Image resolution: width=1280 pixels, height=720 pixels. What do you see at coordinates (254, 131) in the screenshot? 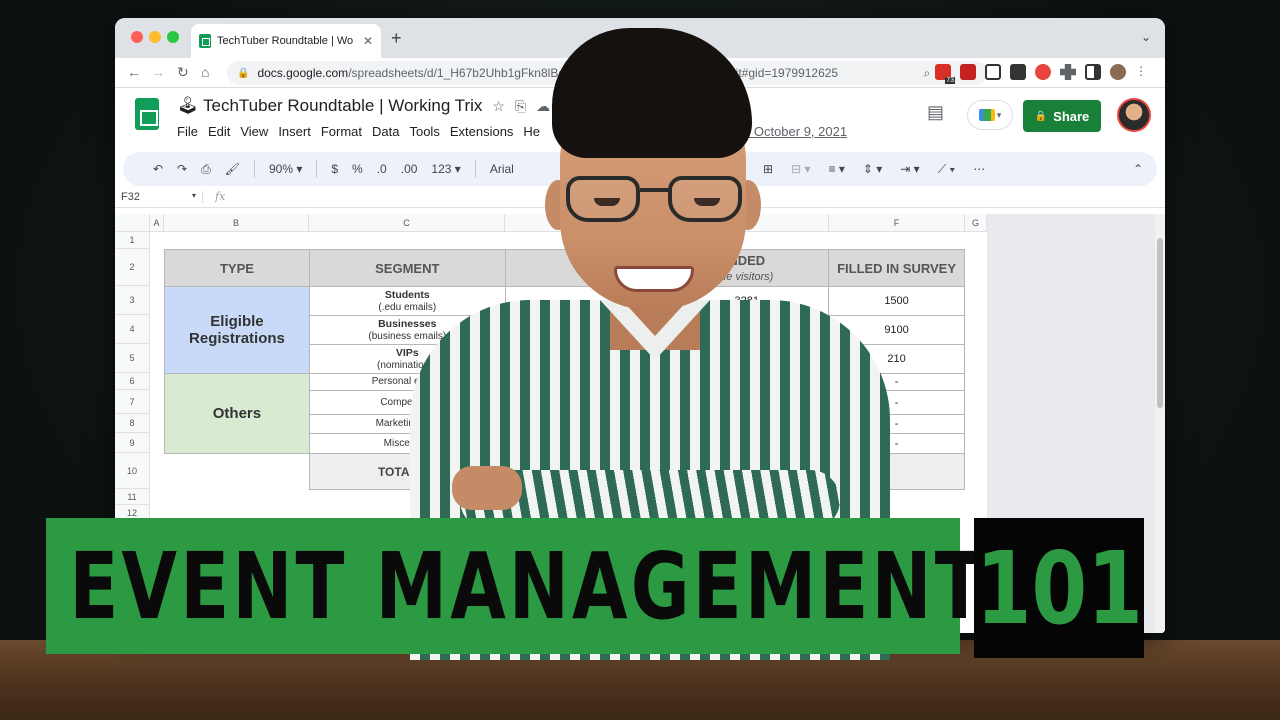
I see `menu-view: View` at bounding box center [254, 131].